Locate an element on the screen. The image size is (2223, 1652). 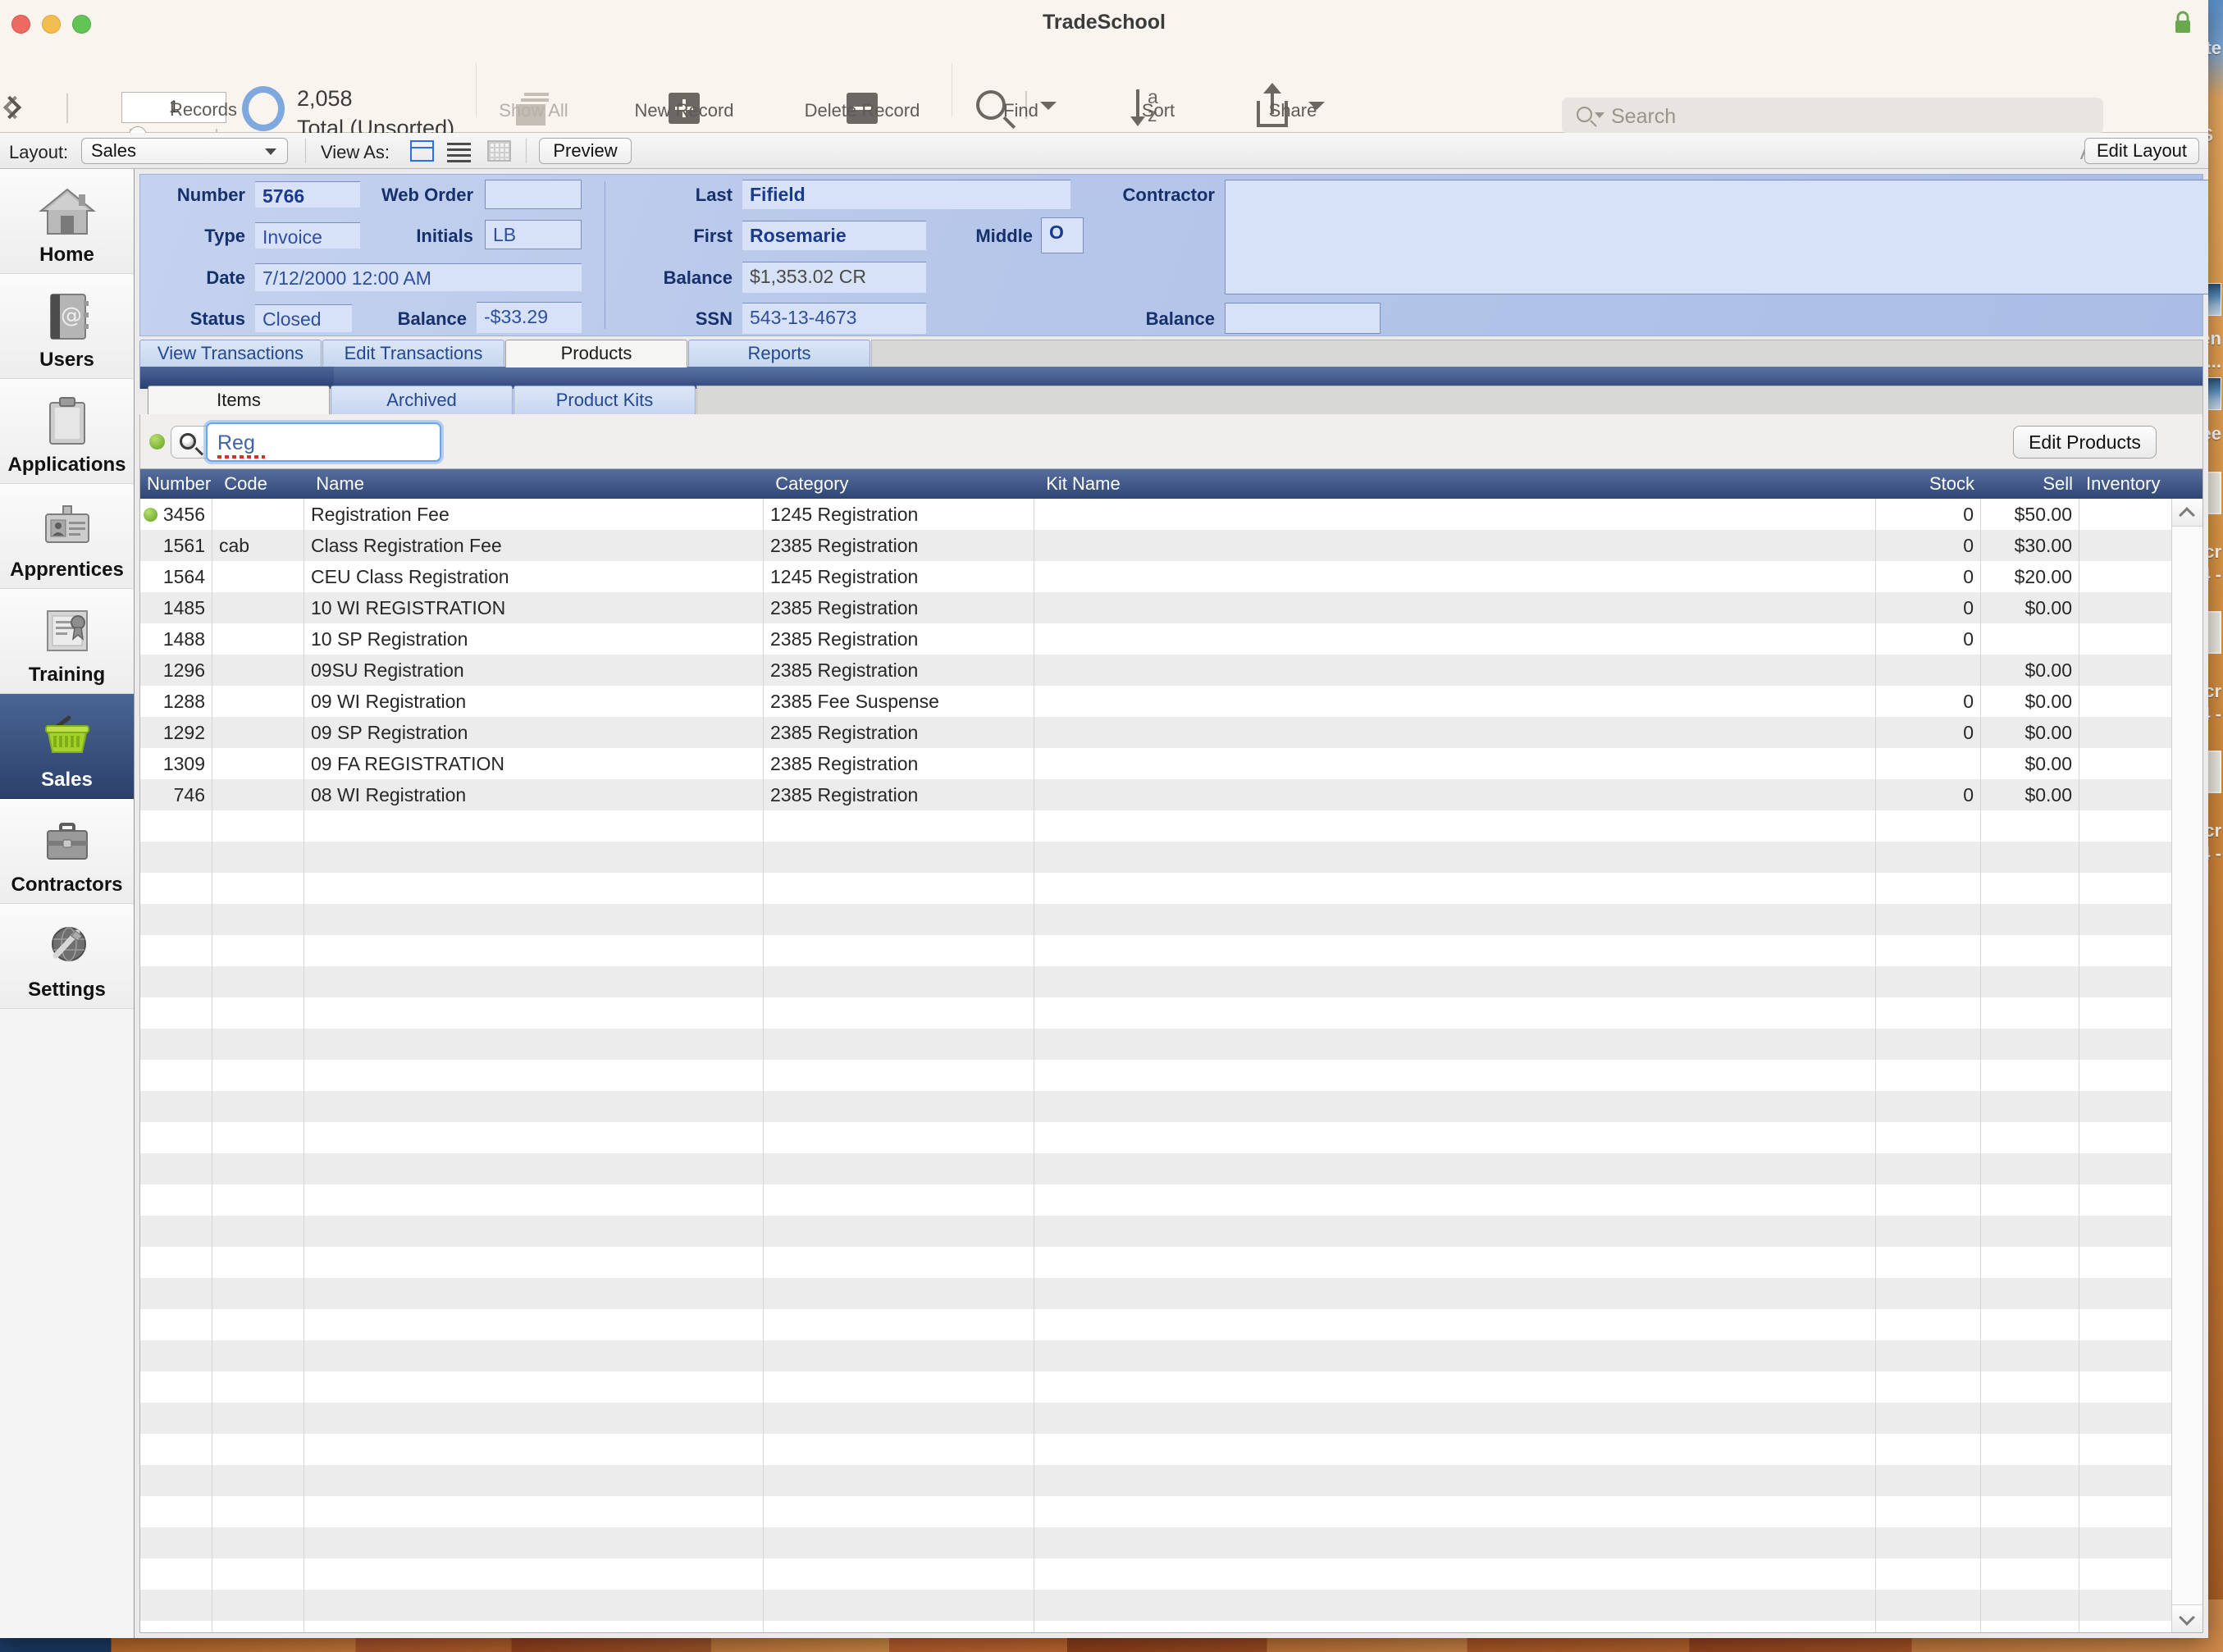
column-header-stock: Stock is located at coordinates (1928, 484).